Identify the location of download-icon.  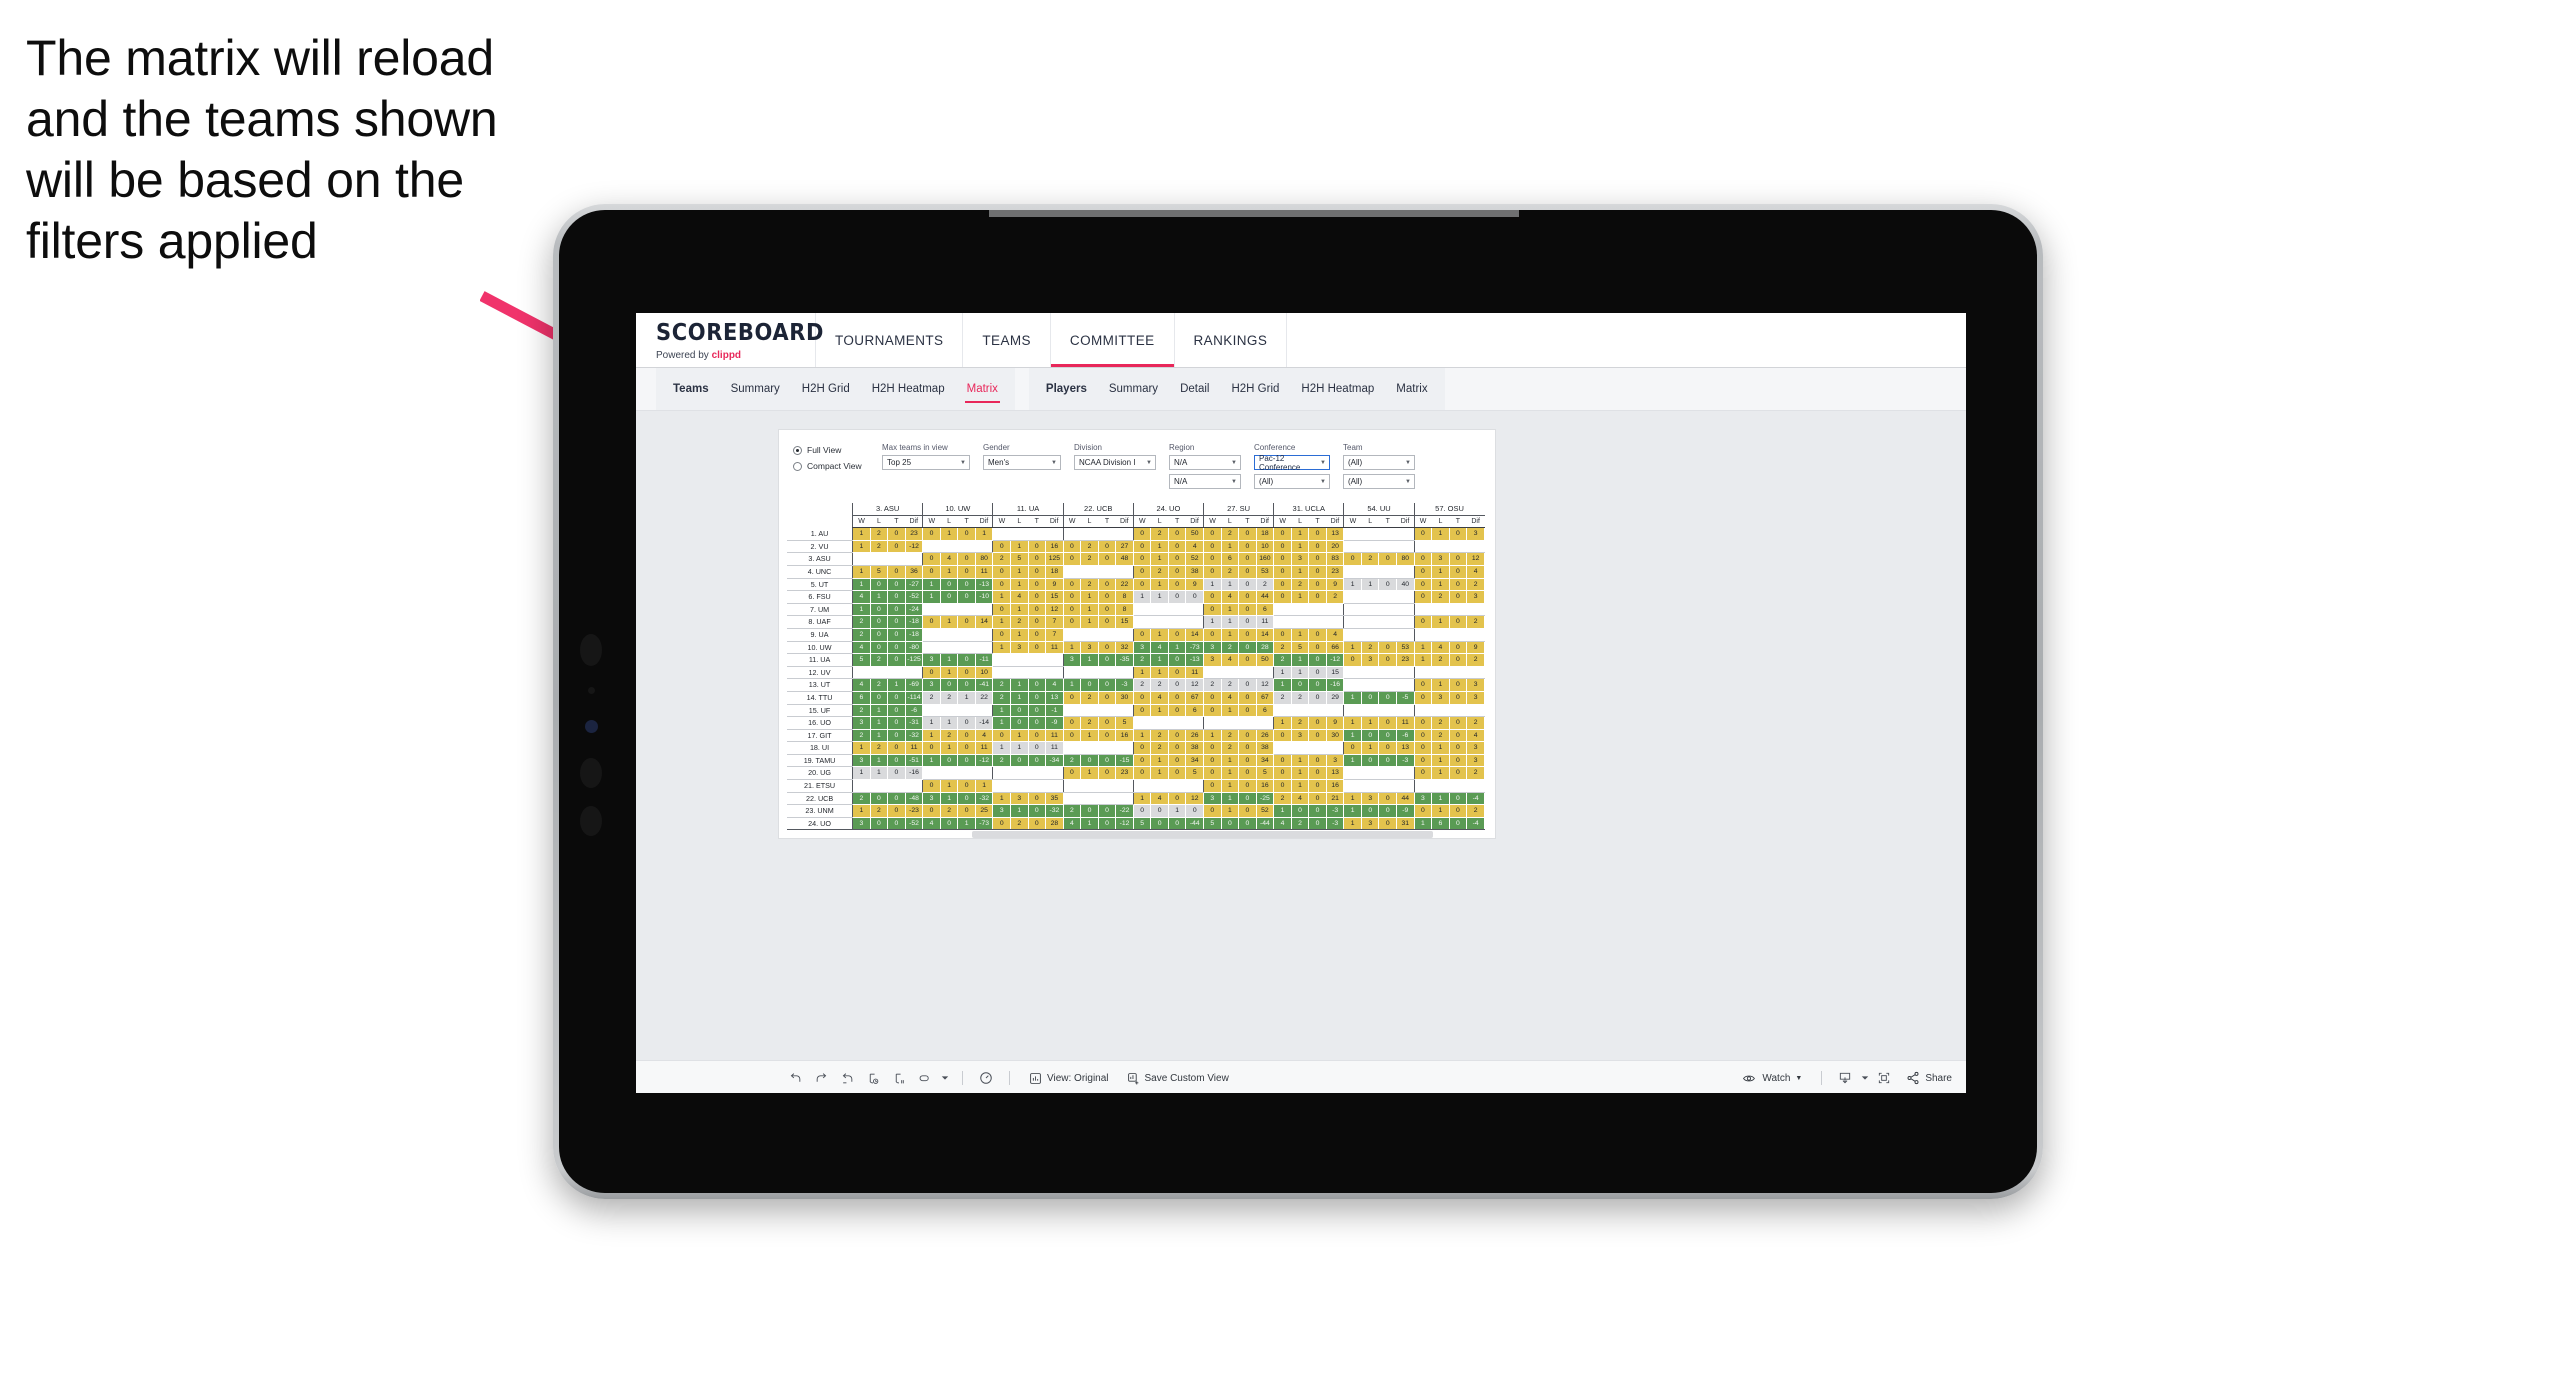
(1845, 1078).